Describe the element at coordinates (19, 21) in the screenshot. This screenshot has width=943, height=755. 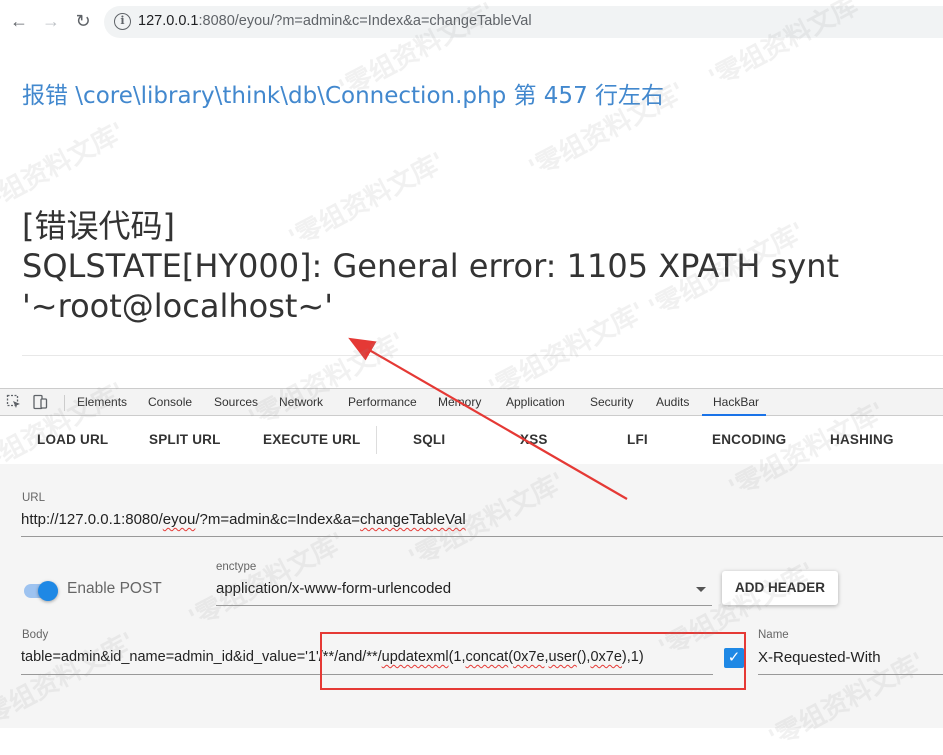
I see `back-arrow-icon: ←` at that location.